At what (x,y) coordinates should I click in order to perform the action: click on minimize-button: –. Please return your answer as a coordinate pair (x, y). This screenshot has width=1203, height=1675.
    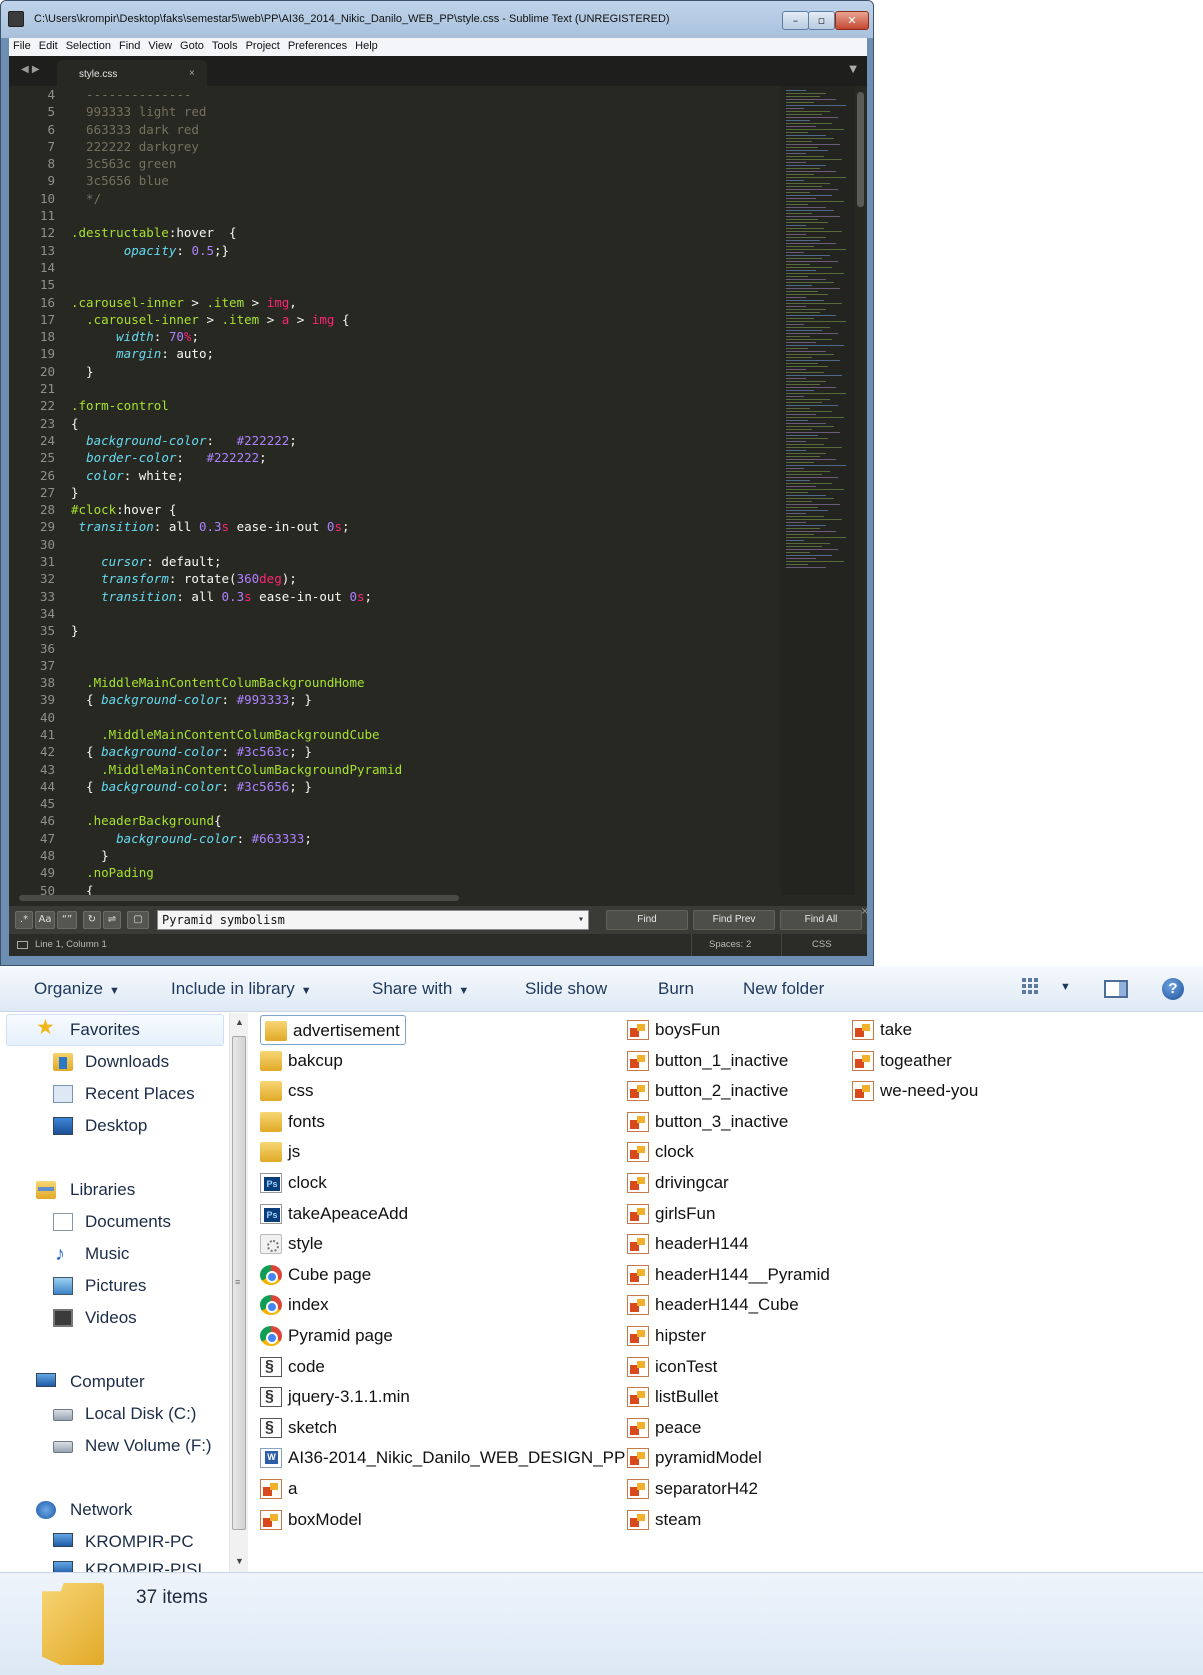
    Looking at the image, I should click on (795, 20).